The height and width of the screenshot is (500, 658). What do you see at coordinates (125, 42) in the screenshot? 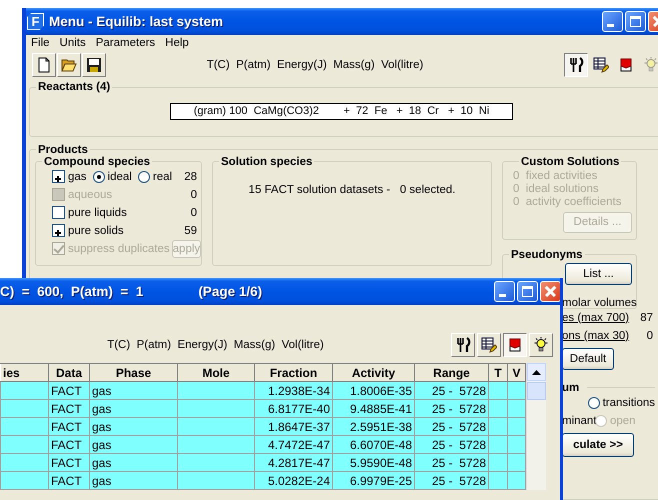
I see `menu-item: Parameters` at bounding box center [125, 42].